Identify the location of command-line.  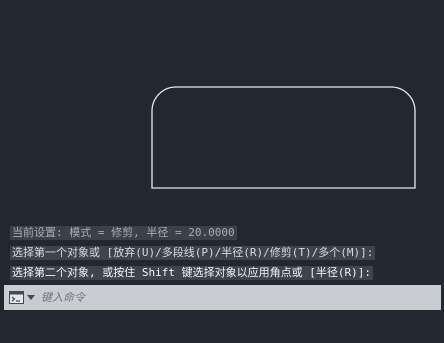
(222, 297).